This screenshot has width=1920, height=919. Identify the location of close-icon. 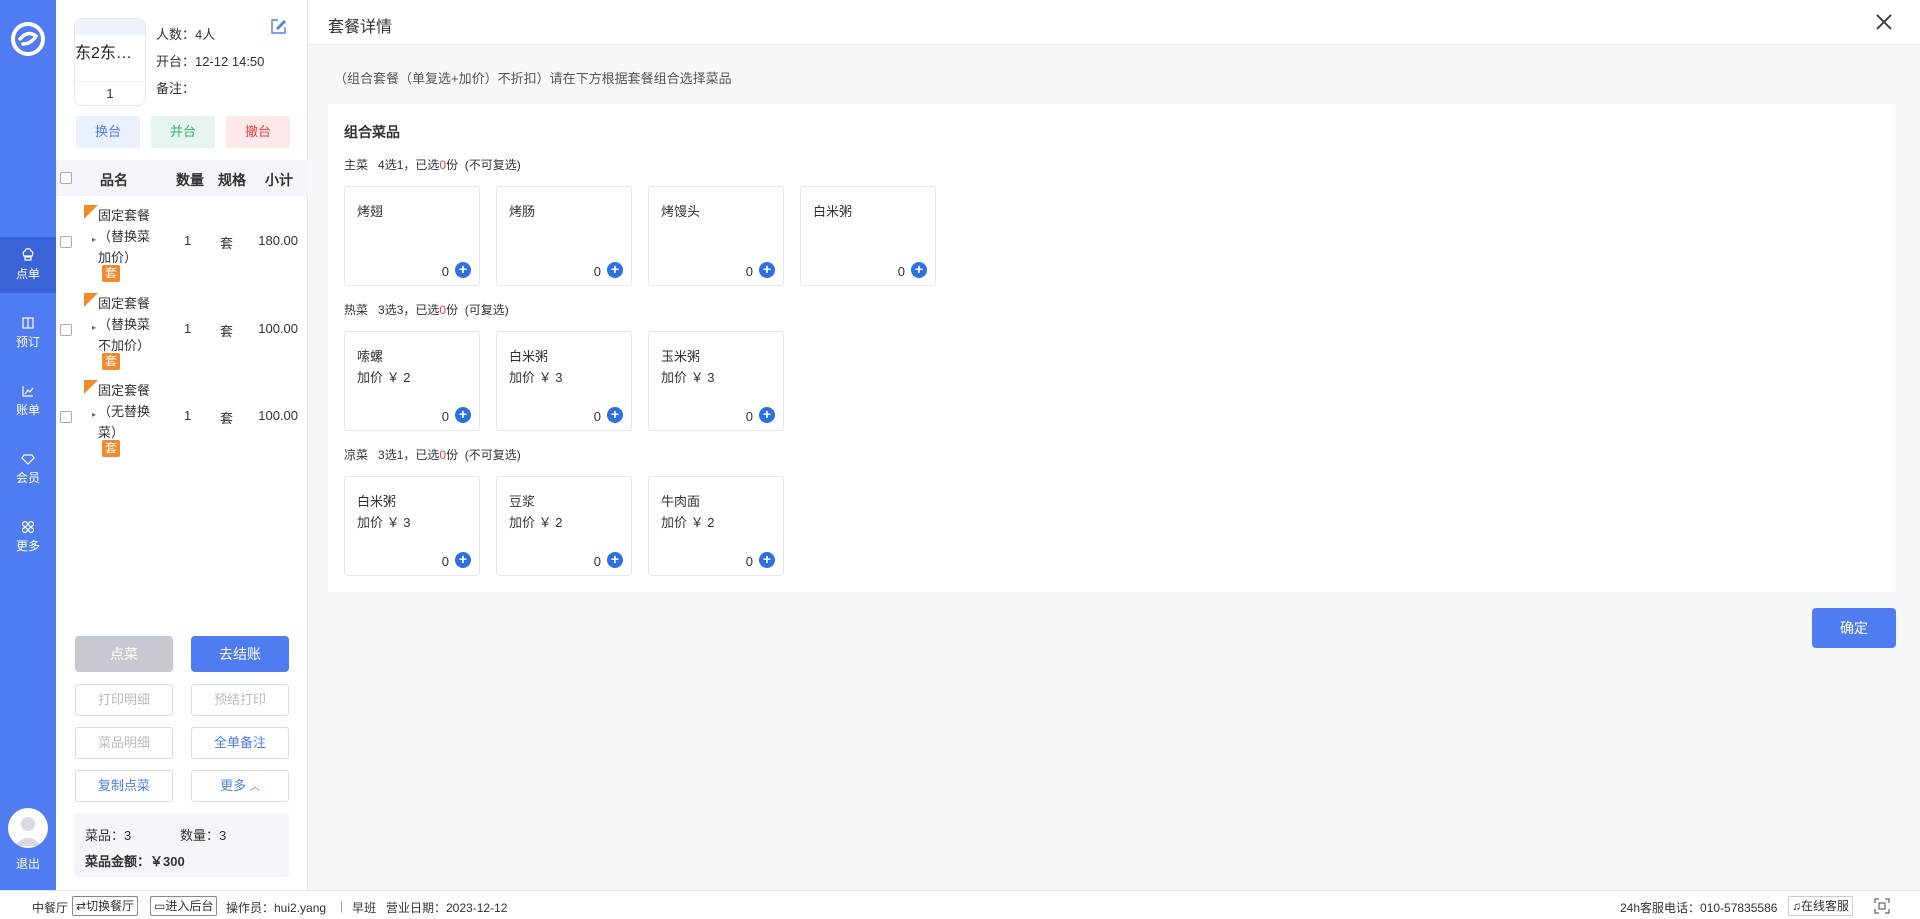
(1884, 22).